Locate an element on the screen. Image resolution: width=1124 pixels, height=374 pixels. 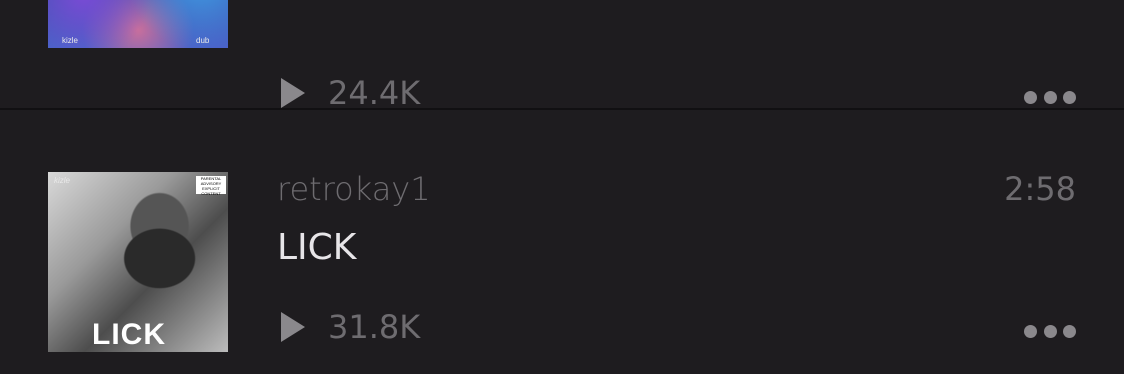
play-count: 24.4K is located at coordinates (350, 93).